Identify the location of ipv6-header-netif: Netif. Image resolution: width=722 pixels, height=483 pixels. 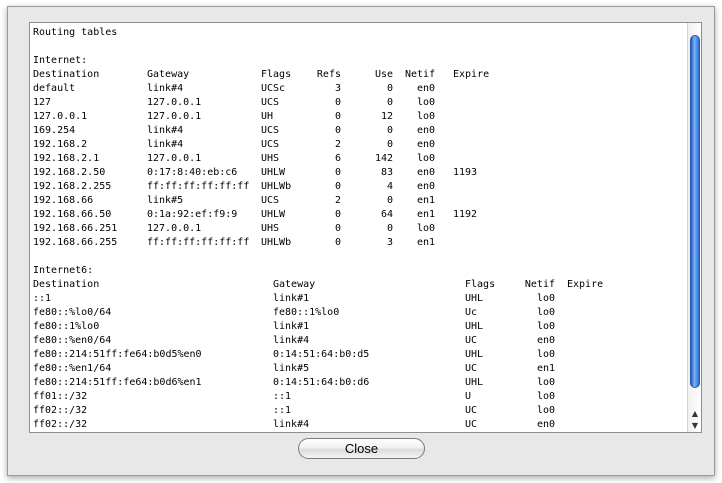
(539, 284).